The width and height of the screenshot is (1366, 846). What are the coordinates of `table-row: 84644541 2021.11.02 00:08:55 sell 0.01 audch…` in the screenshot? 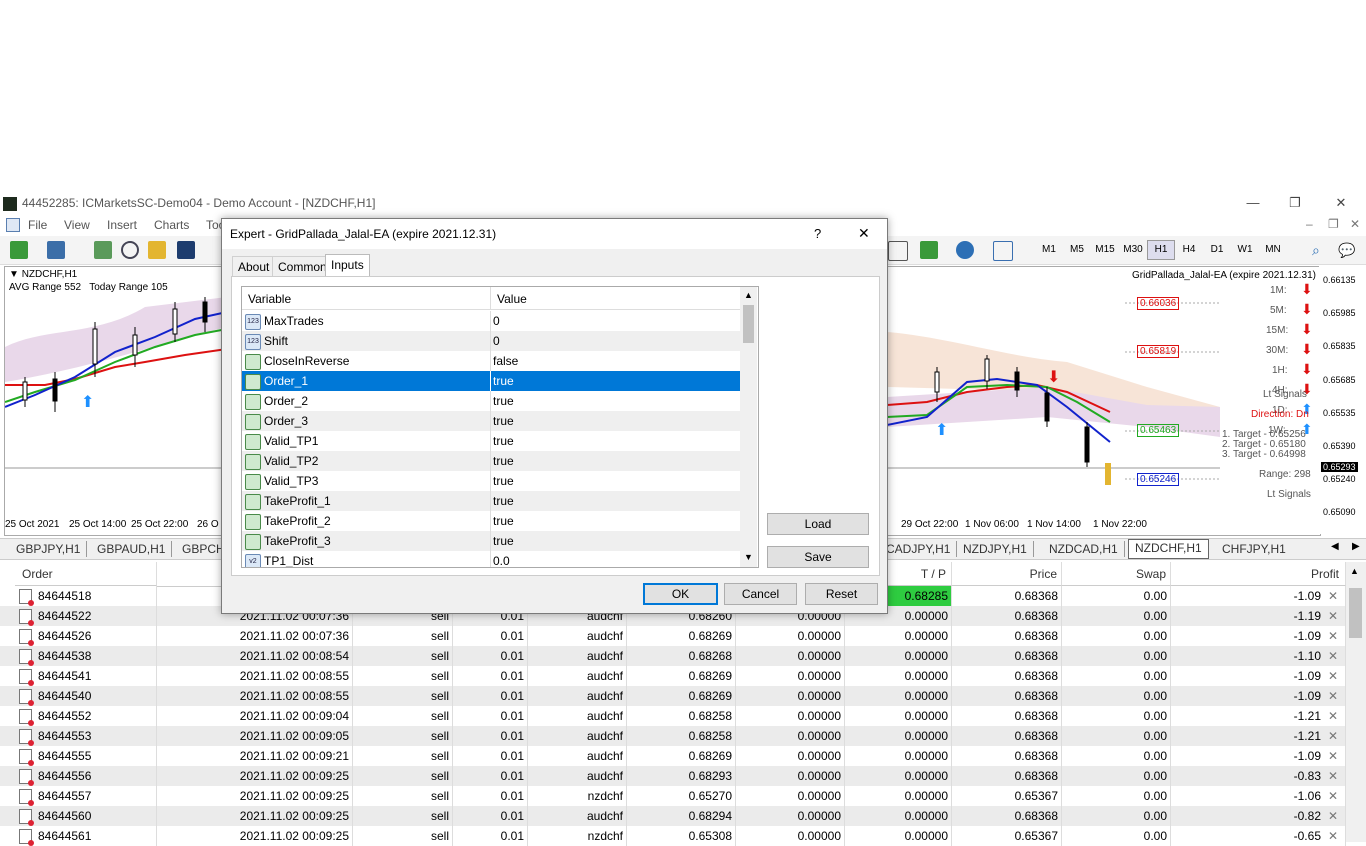 It's located at (673, 676).